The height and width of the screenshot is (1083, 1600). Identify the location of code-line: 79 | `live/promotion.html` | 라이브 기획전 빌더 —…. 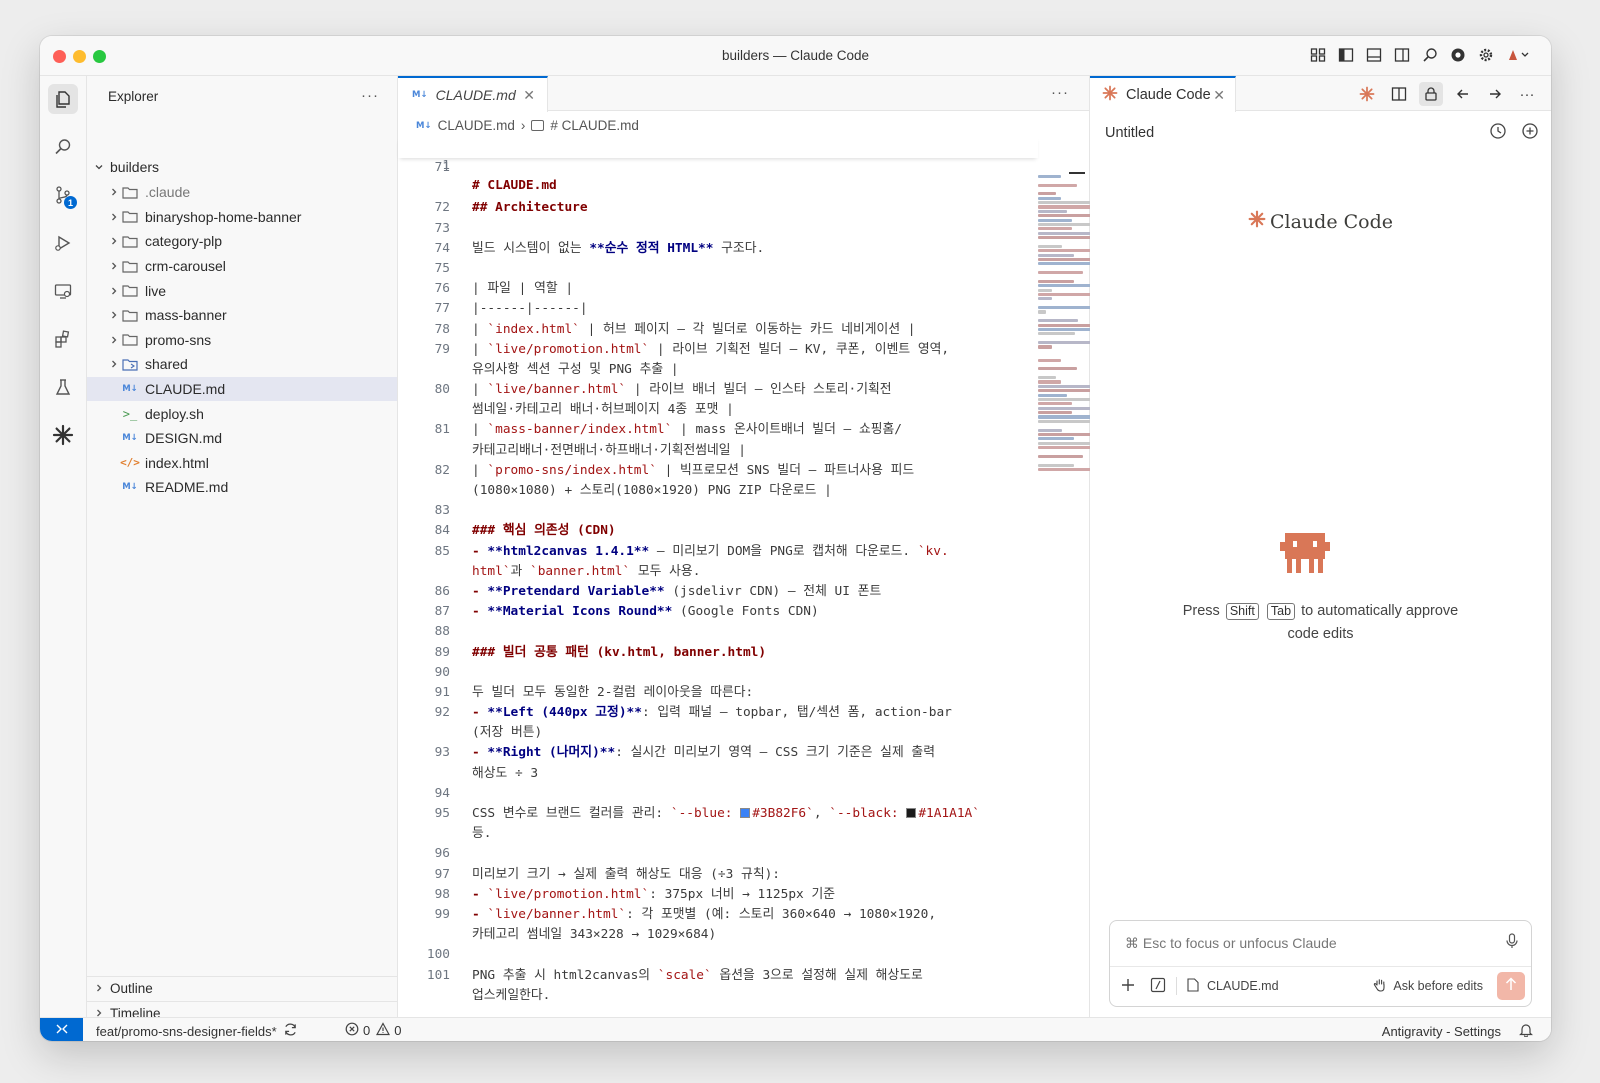
(718, 350).